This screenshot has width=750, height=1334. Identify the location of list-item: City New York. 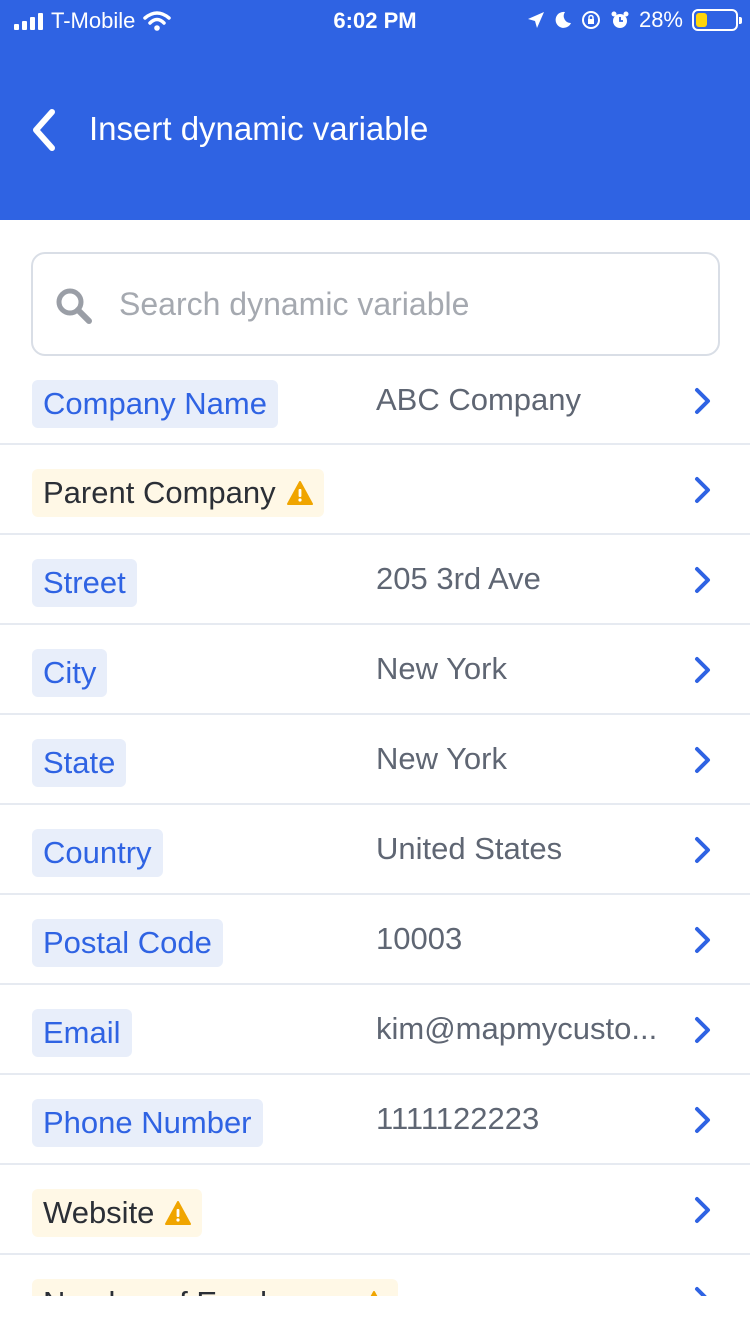
(375, 670).